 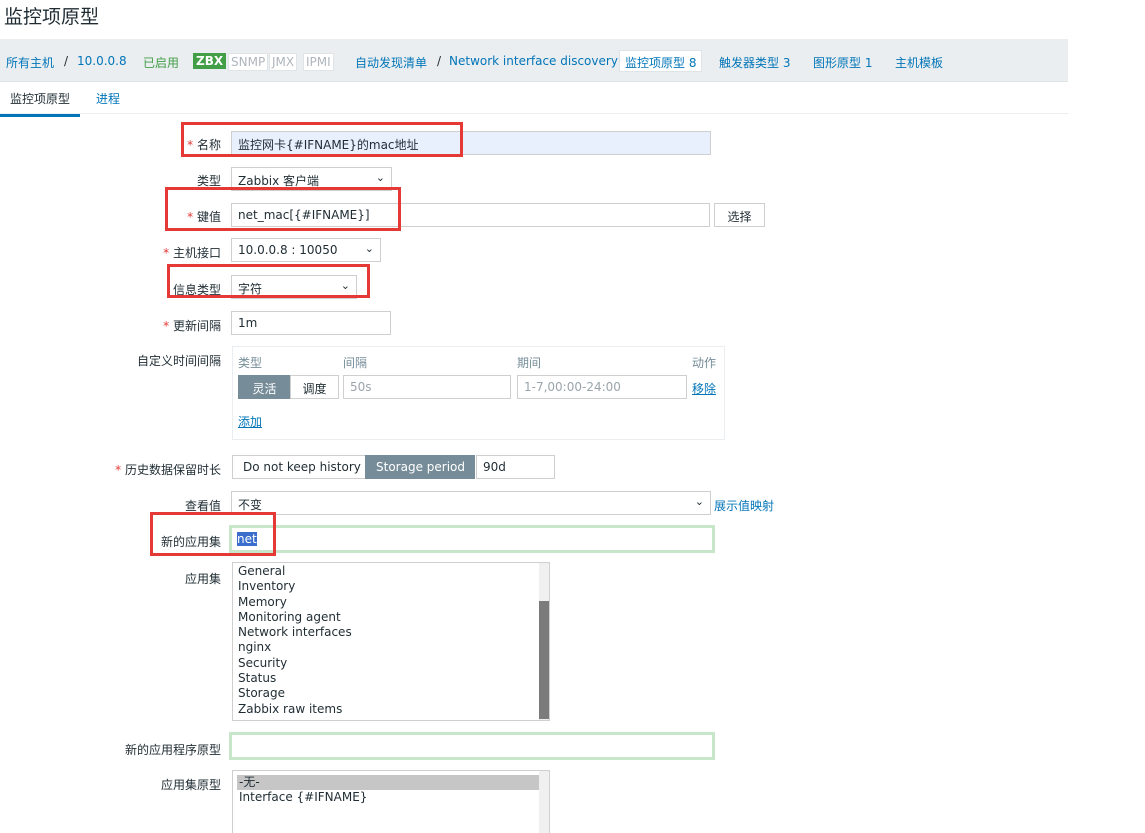 I want to click on applications-scrollbar, so click(x=544, y=641).